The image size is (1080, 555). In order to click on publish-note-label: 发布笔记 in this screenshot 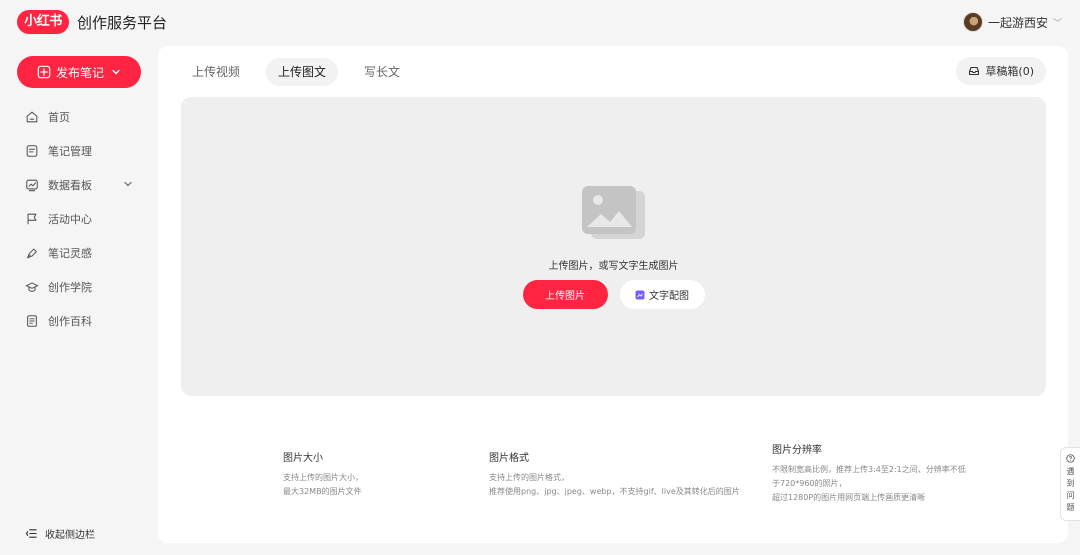, I will do `click(79, 72)`.